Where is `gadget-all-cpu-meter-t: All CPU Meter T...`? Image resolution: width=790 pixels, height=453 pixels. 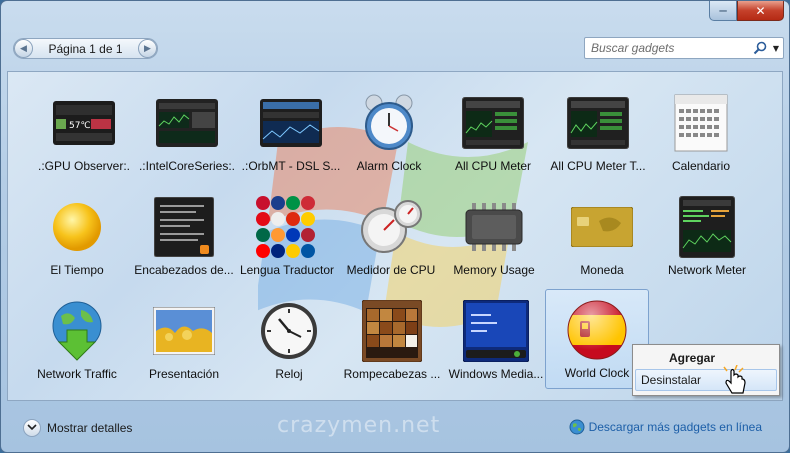
gadget-all-cpu-meter-t: All CPU Meter T... is located at coordinates (598, 133).